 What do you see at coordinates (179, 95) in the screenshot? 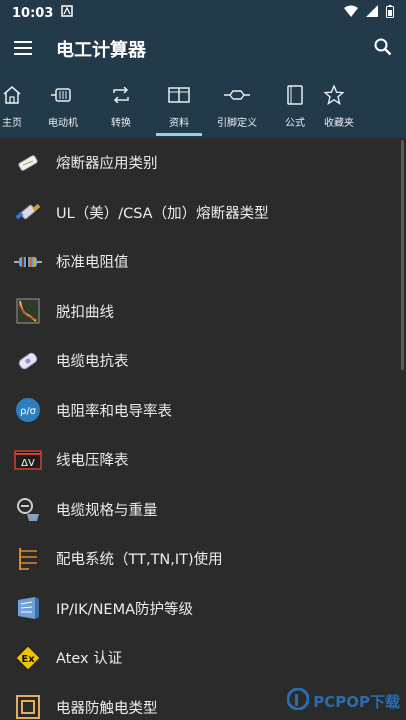
I see `book-open-icon` at bounding box center [179, 95].